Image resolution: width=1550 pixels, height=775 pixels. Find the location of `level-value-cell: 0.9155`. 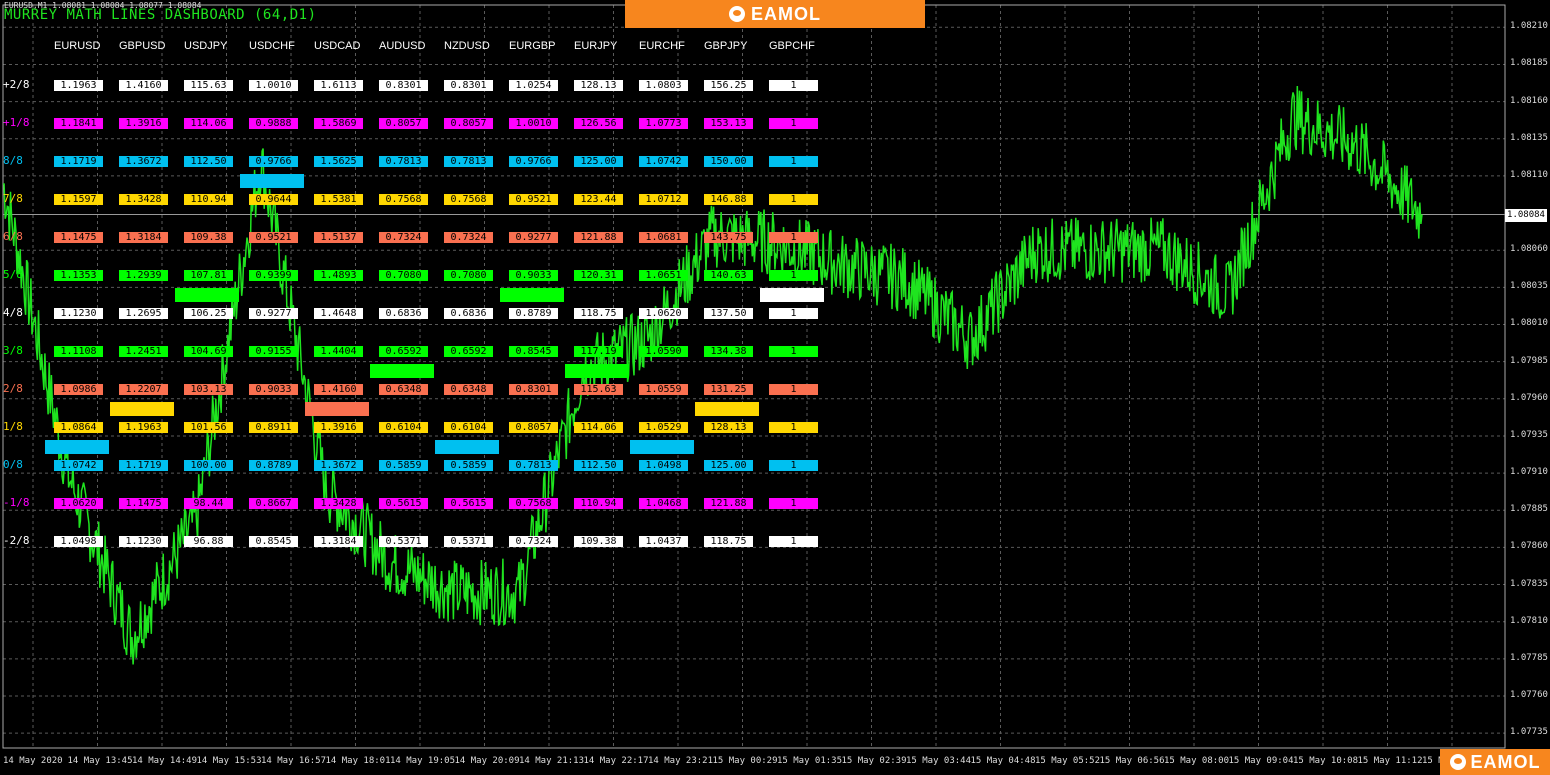

level-value-cell: 0.9155 is located at coordinates (273, 351).